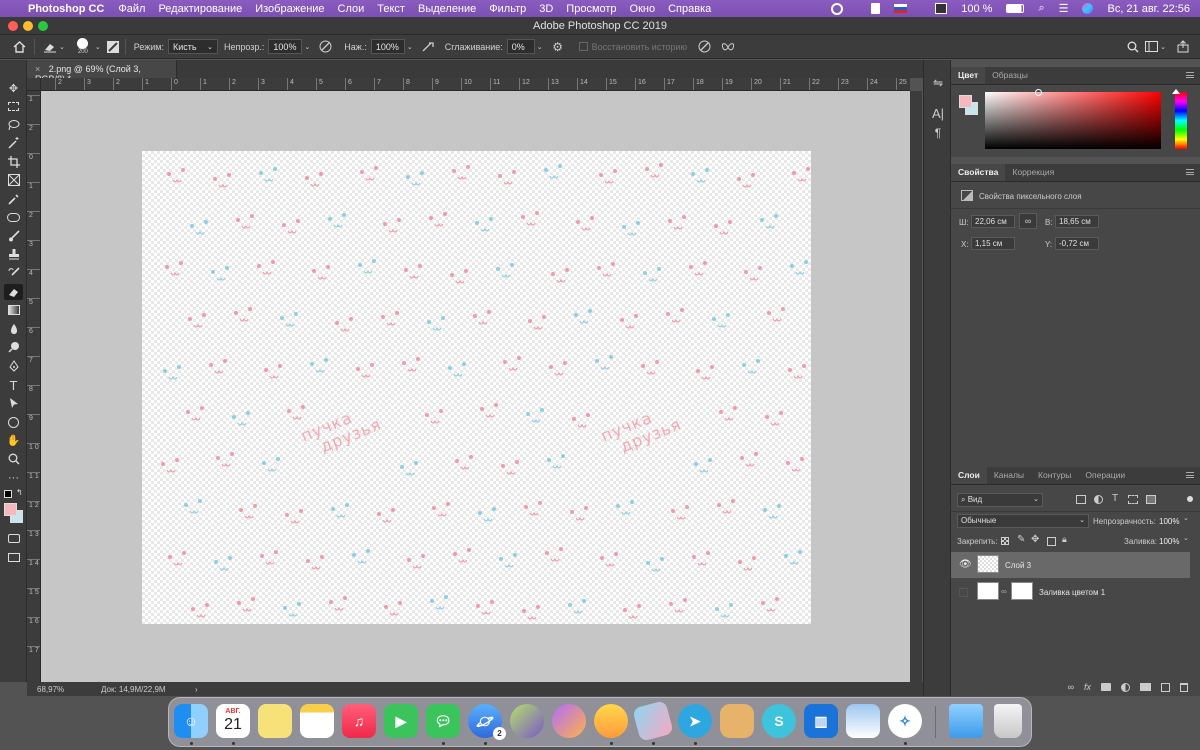 Image resolution: width=1200 pixels, height=750 pixels. I want to click on filter-pixel-icon, so click(1081, 499).